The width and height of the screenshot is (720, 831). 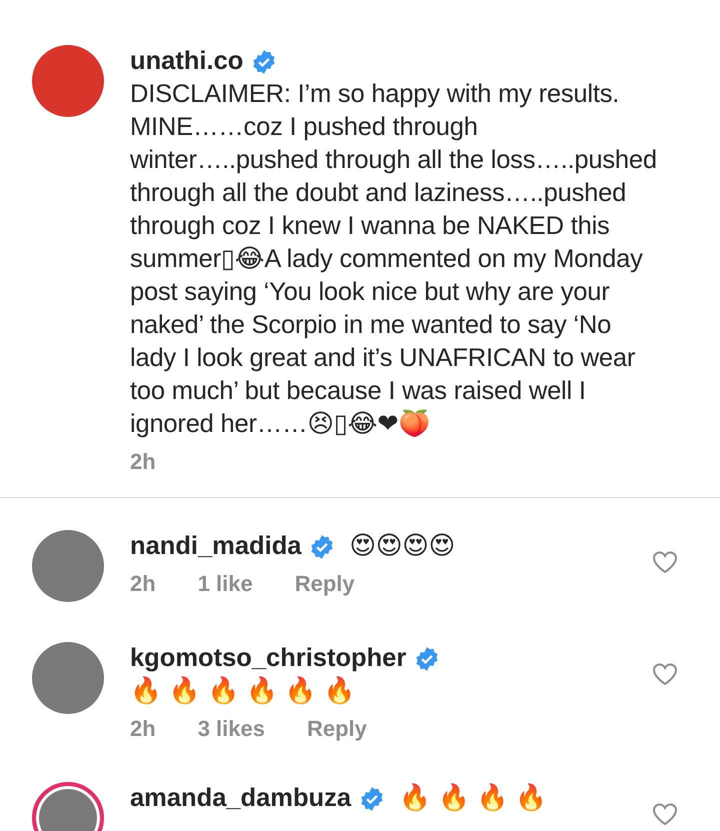 I want to click on comment-text: 😍😍😍😍, so click(x=402, y=546).